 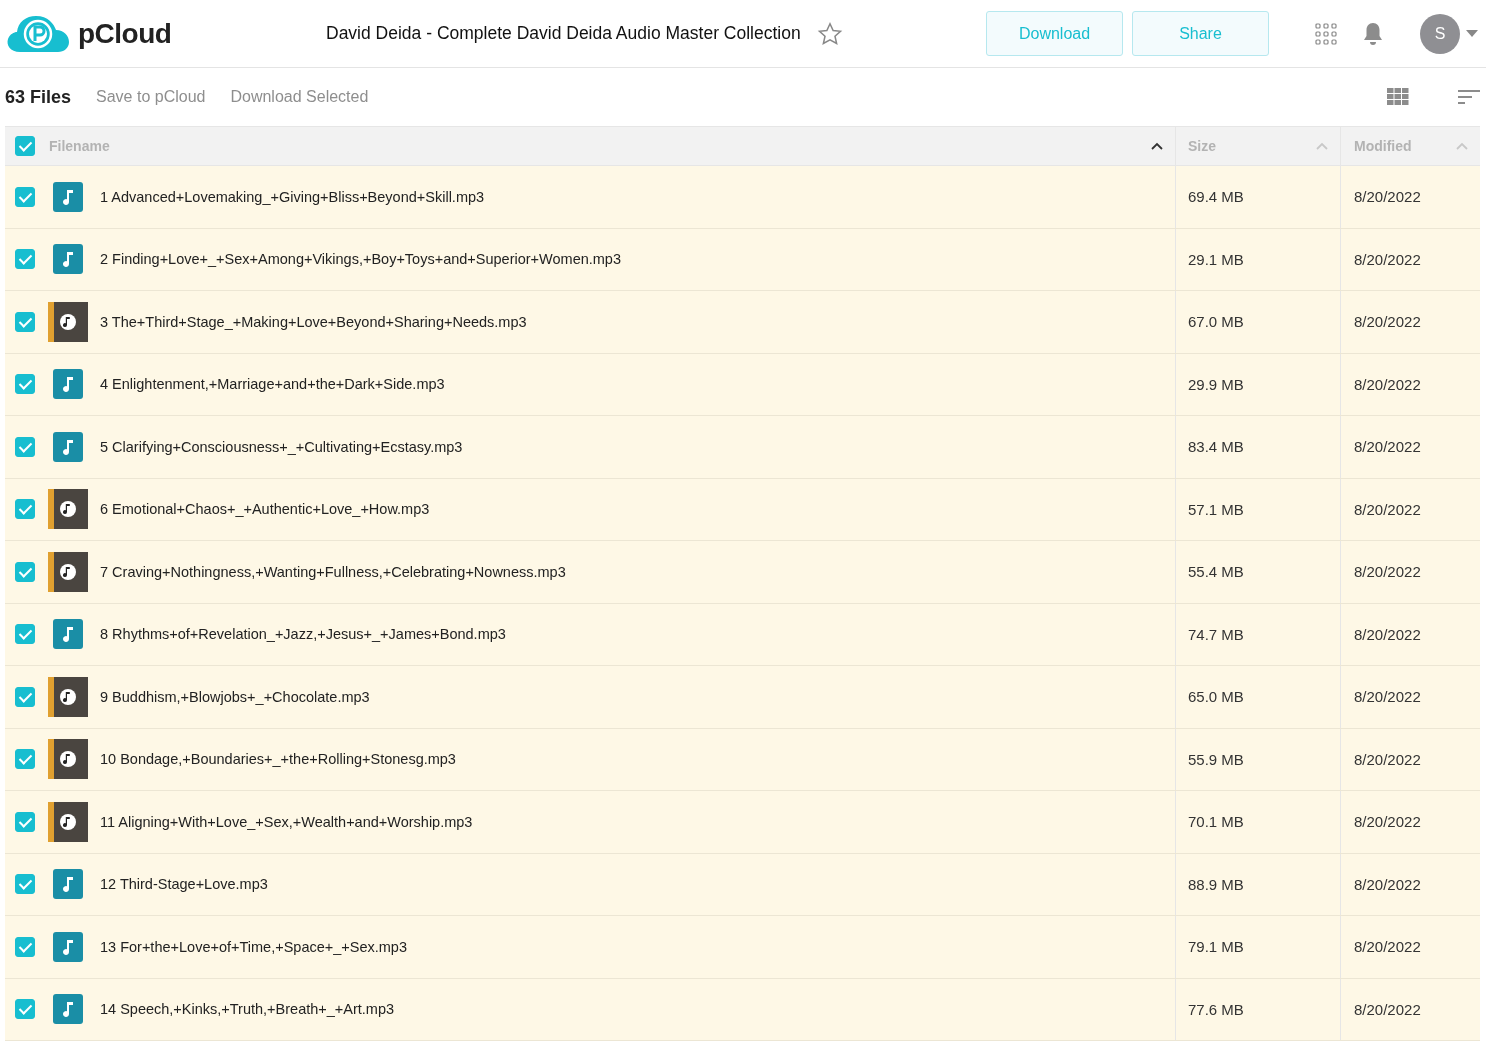 I want to click on file-row: 2 Finding+Love+_+Sex+Among+Vikings,+Boy+Toys+and+Superior+Women.mp3 29.1 MB 8/20/2022, so click(x=742, y=259).